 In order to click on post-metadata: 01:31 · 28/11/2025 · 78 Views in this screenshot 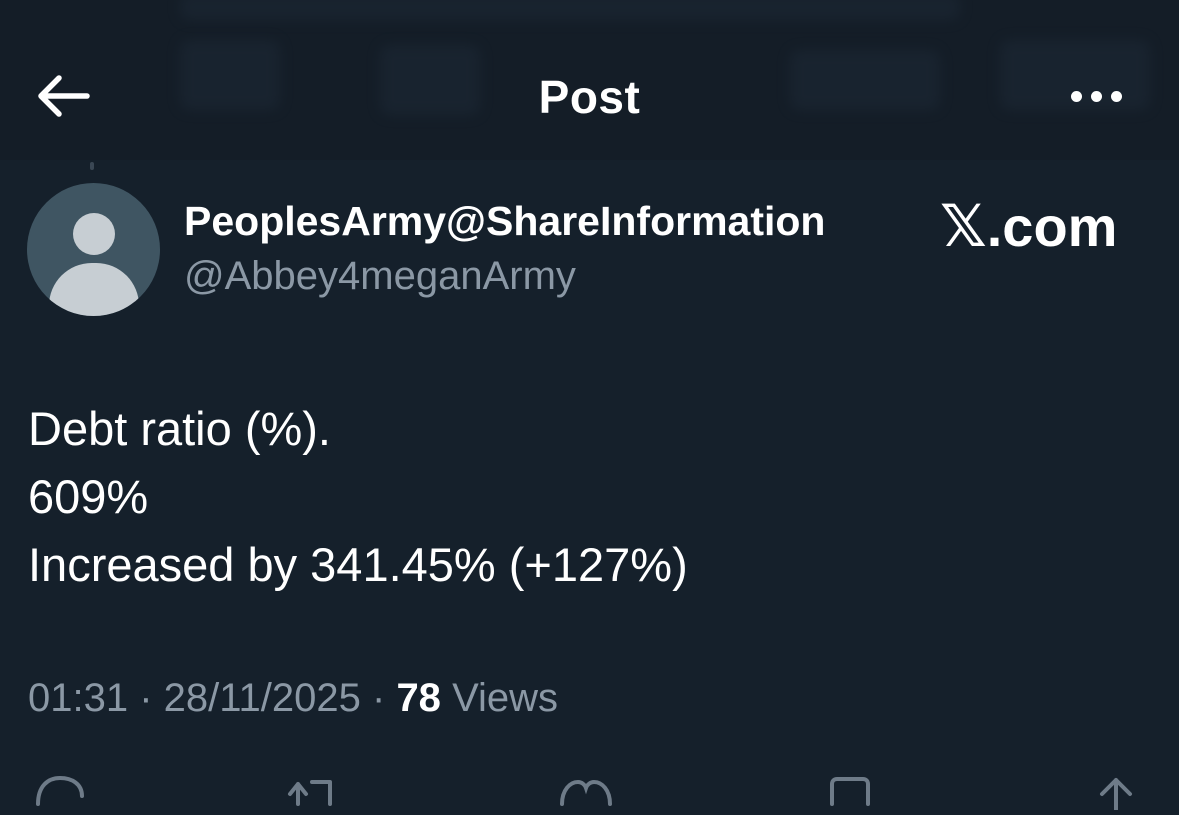, I will do `click(293, 698)`.